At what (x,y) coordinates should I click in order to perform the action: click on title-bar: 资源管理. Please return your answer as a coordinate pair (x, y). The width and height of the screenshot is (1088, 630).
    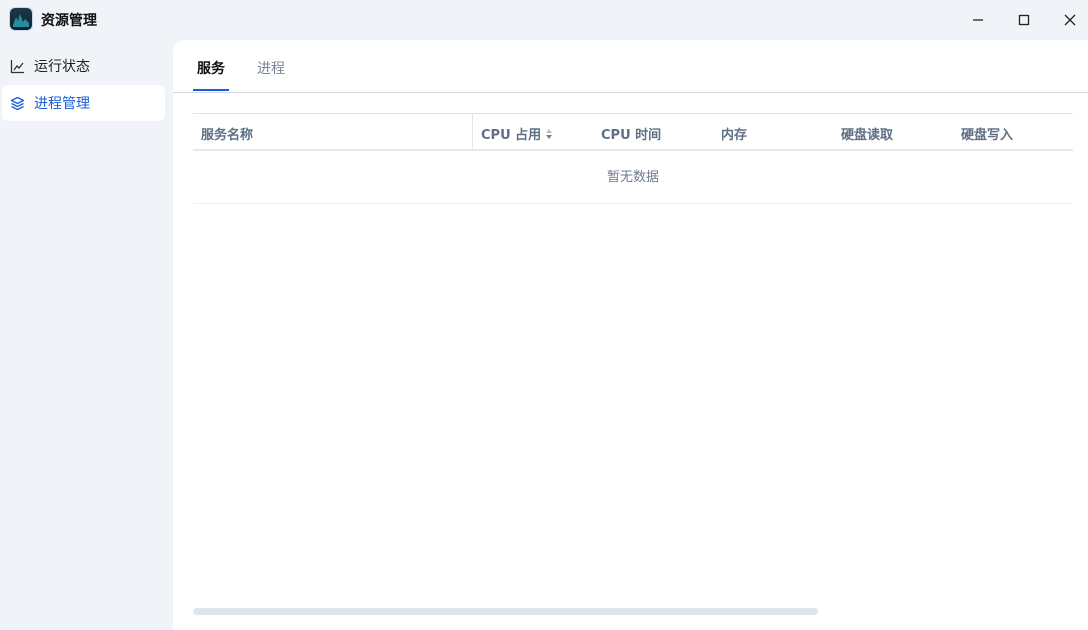
    Looking at the image, I should click on (544, 20).